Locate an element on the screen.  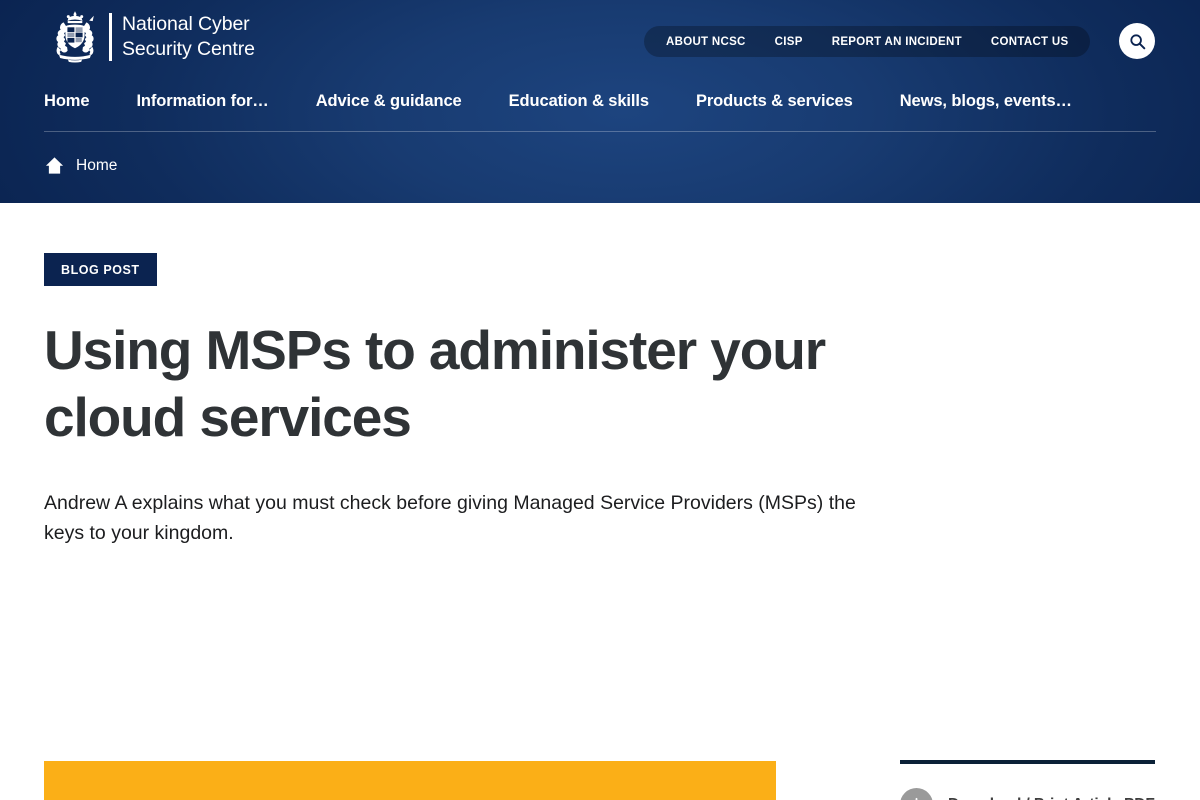
search-icon is located at coordinates (1137, 41).